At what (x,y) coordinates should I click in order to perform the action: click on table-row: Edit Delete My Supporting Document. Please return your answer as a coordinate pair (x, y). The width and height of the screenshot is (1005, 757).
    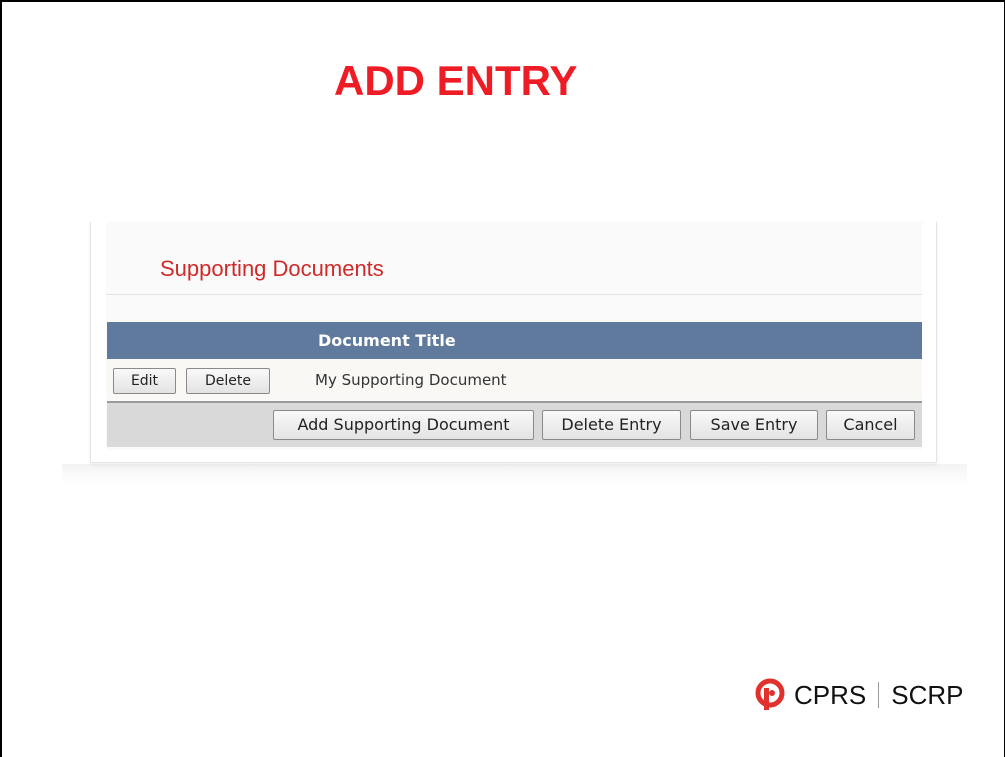
    Looking at the image, I should click on (514, 379).